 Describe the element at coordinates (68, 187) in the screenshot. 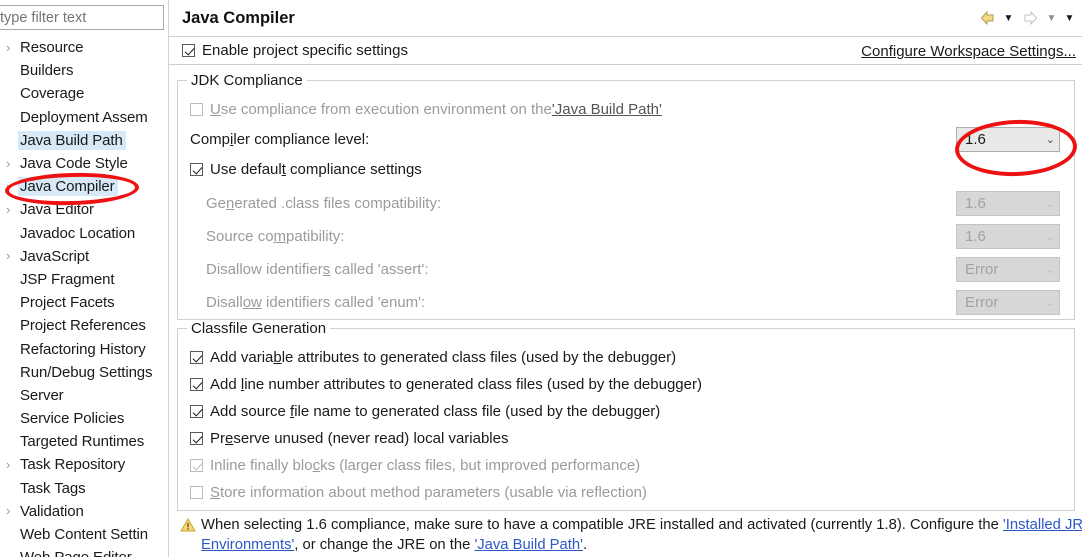

I see `sidebar-item-label: Java Compiler` at that location.